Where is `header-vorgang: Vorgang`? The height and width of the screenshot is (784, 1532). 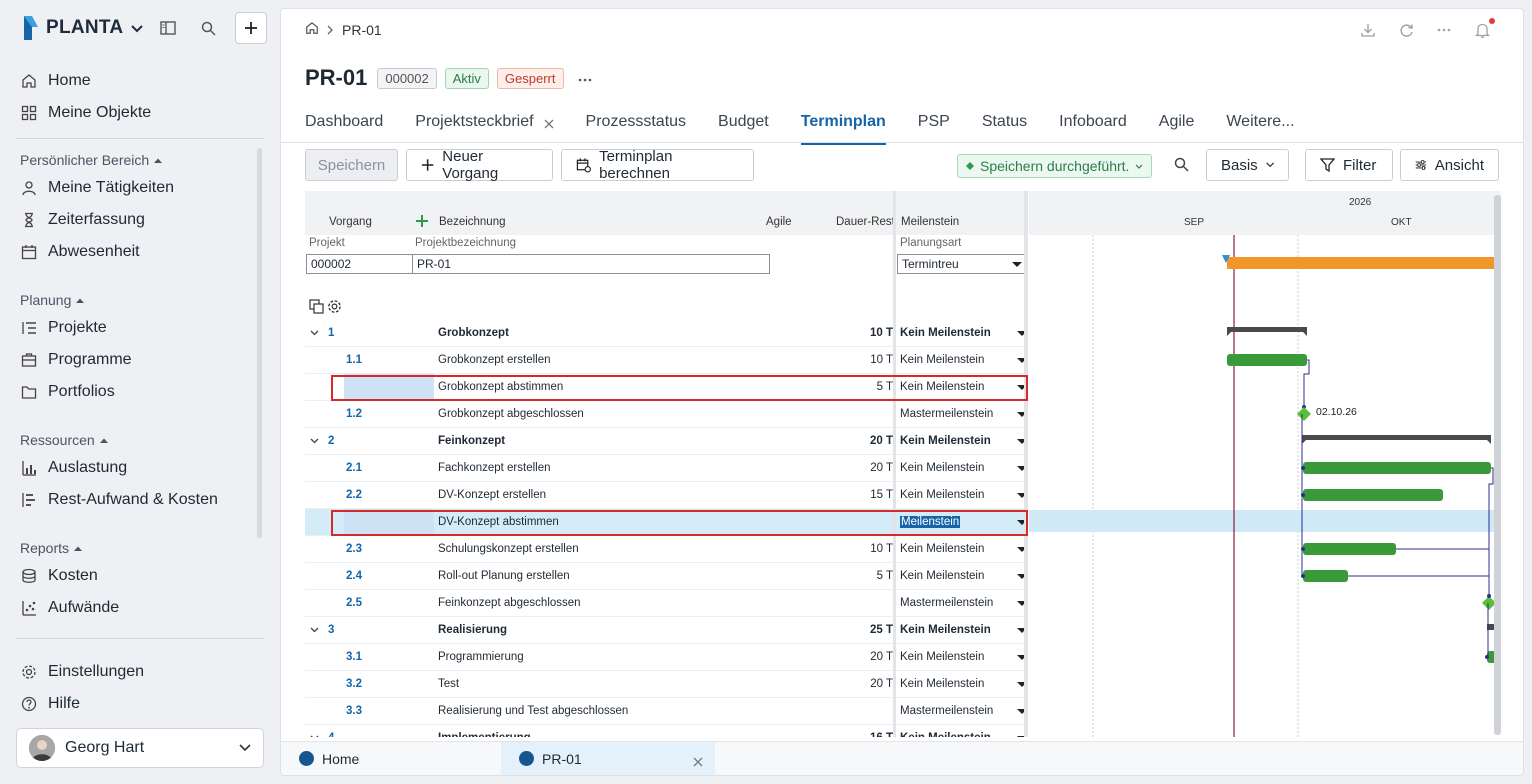
header-vorgang: Vorgang is located at coordinates (350, 222).